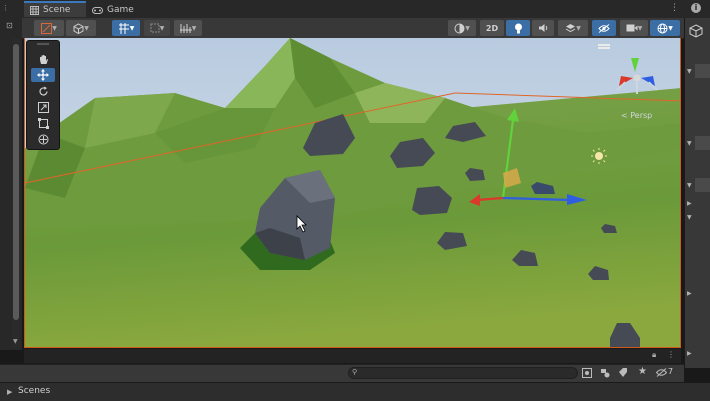 The image size is (710, 401). Describe the element at coordinates (34, 391) in the screenshot. I see `scenes-folder-label: Scenes` at that location.